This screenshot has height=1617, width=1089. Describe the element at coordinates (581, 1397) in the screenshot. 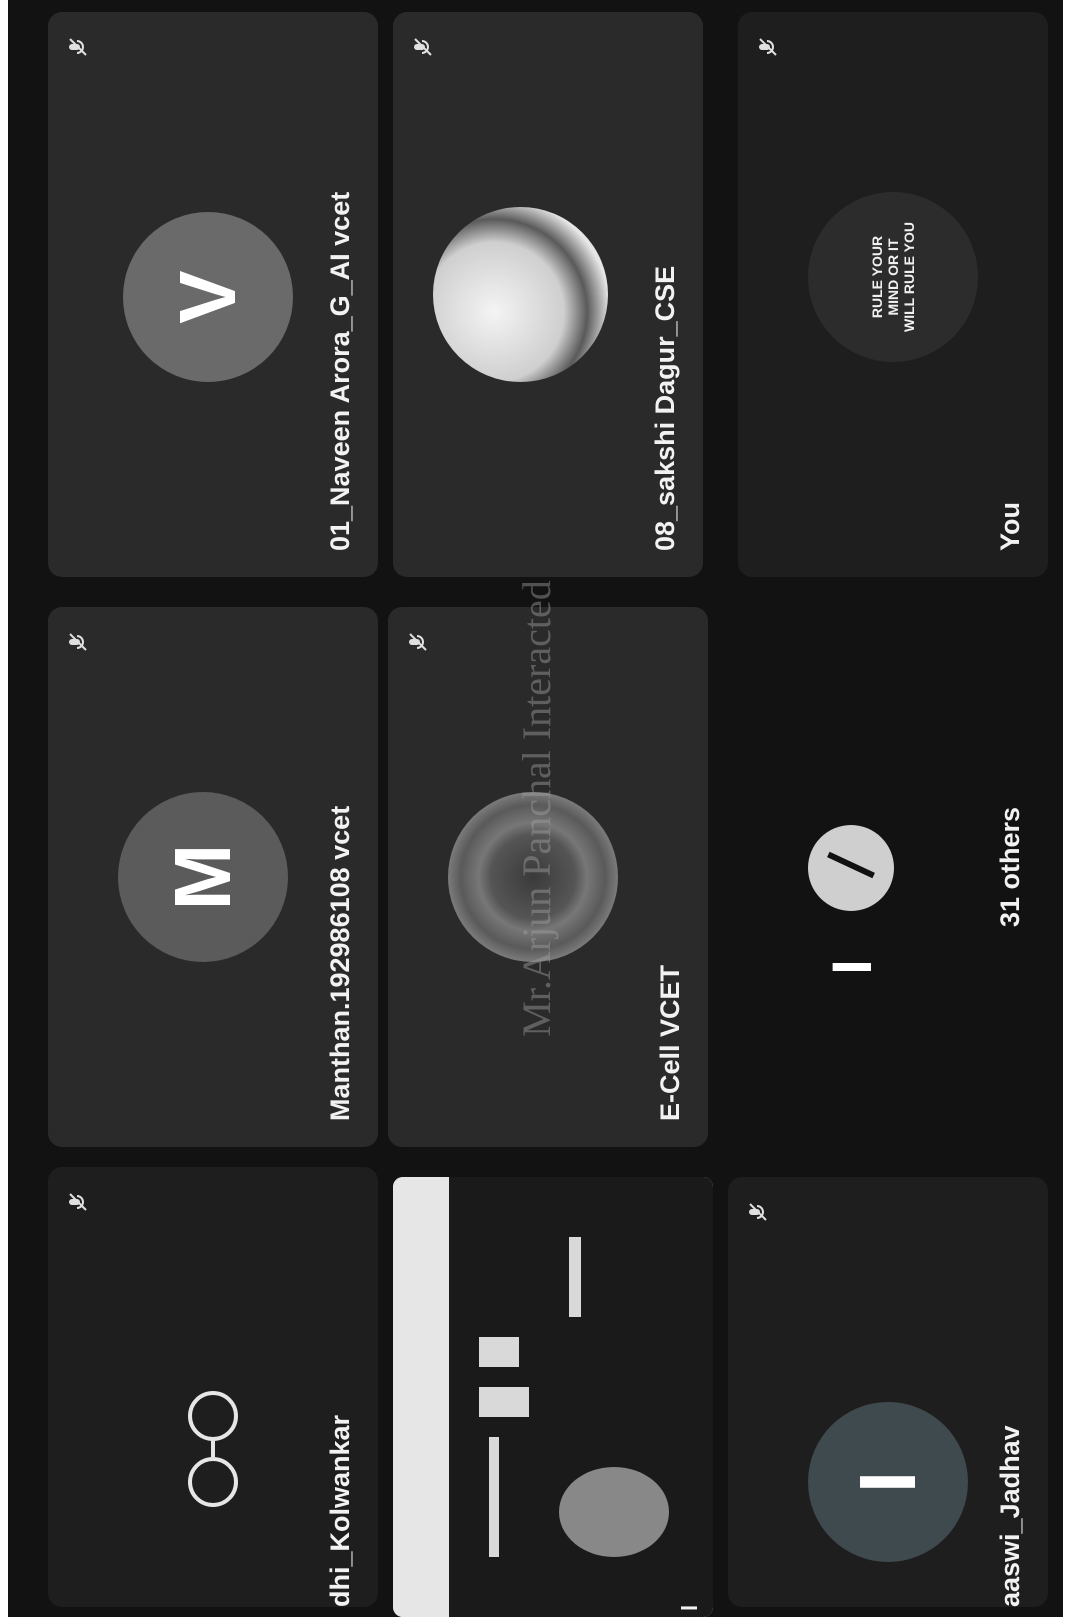

I see `screen-content` at that location.